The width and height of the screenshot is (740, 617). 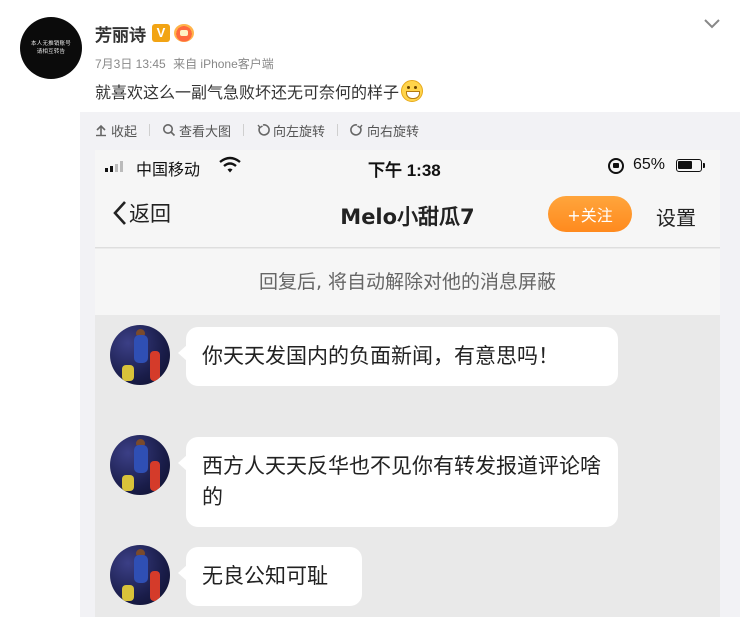 What do you see at coordinates (407, 282) in the screenshot?
I see `block-notice: 回复后, 将自动解除对他的消息屏蔽` at bounding box center [407, 282].